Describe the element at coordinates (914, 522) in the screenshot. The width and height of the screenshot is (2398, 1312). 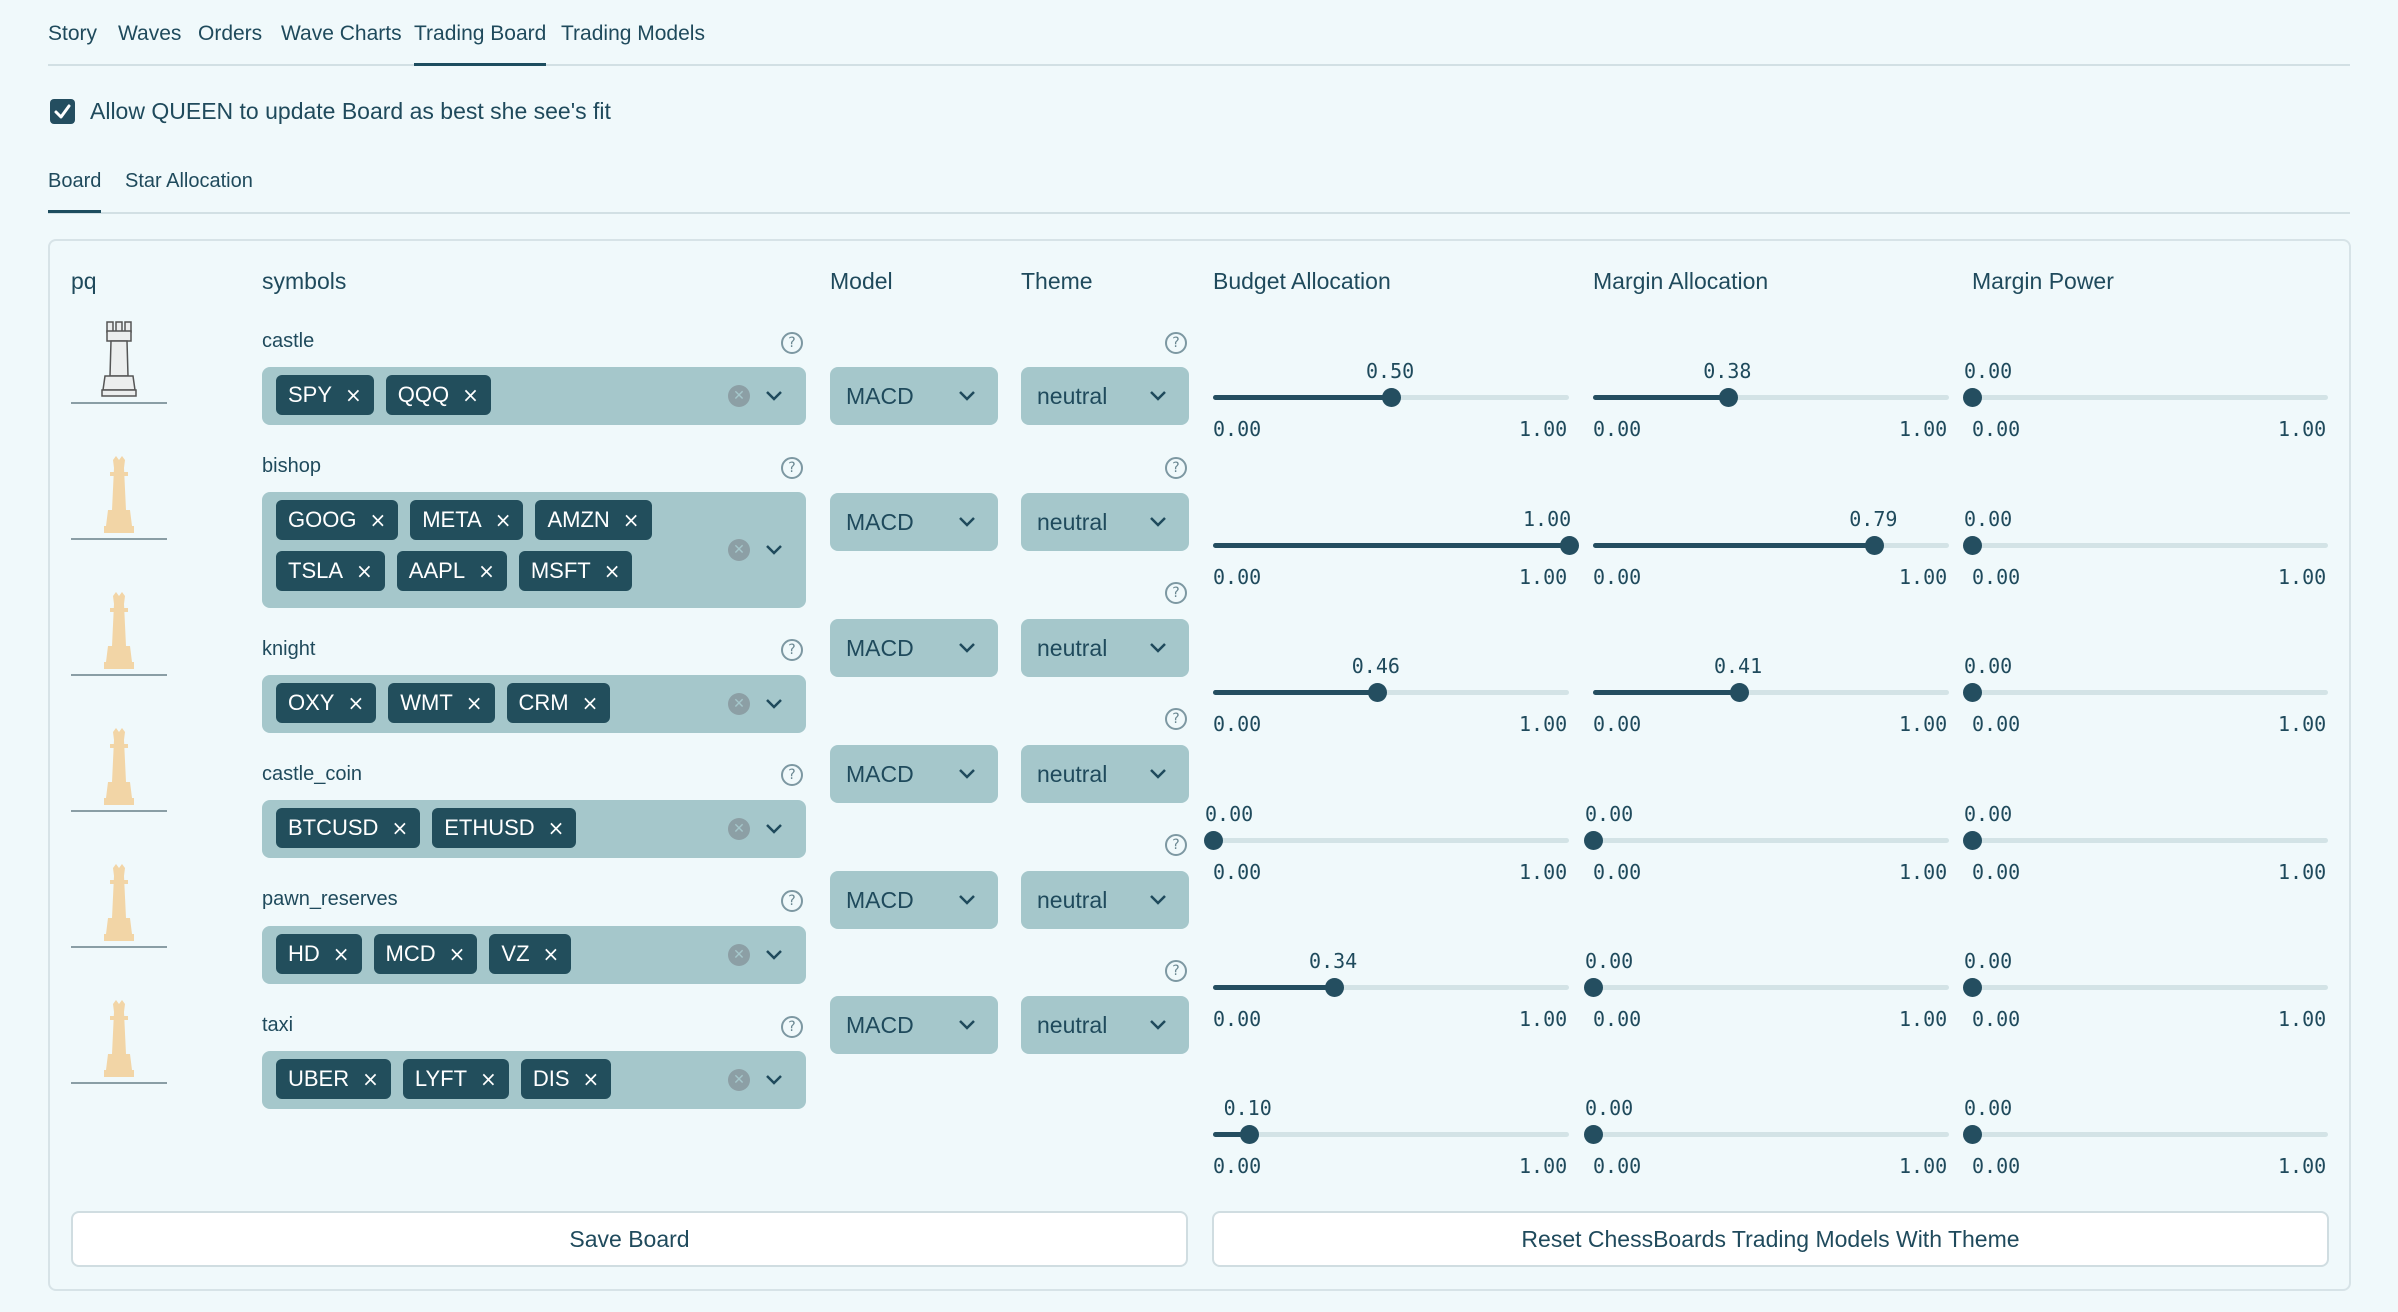
I see `model-select-bishop: MACD` at that location.